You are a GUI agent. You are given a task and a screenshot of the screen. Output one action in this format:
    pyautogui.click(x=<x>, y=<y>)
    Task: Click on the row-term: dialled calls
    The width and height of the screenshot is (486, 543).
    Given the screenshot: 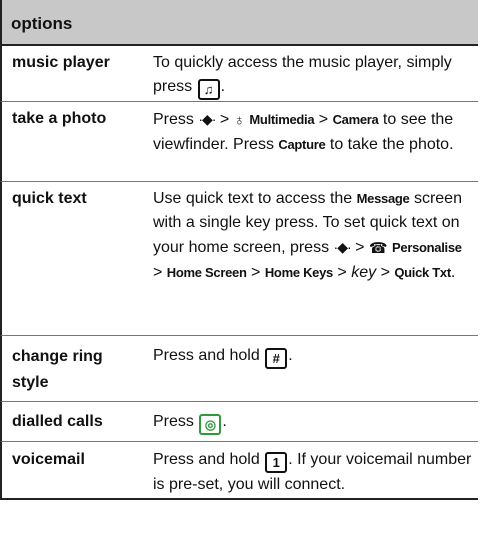 What is the action you would take?
    pyautogui.click(x=57, y=421)
    